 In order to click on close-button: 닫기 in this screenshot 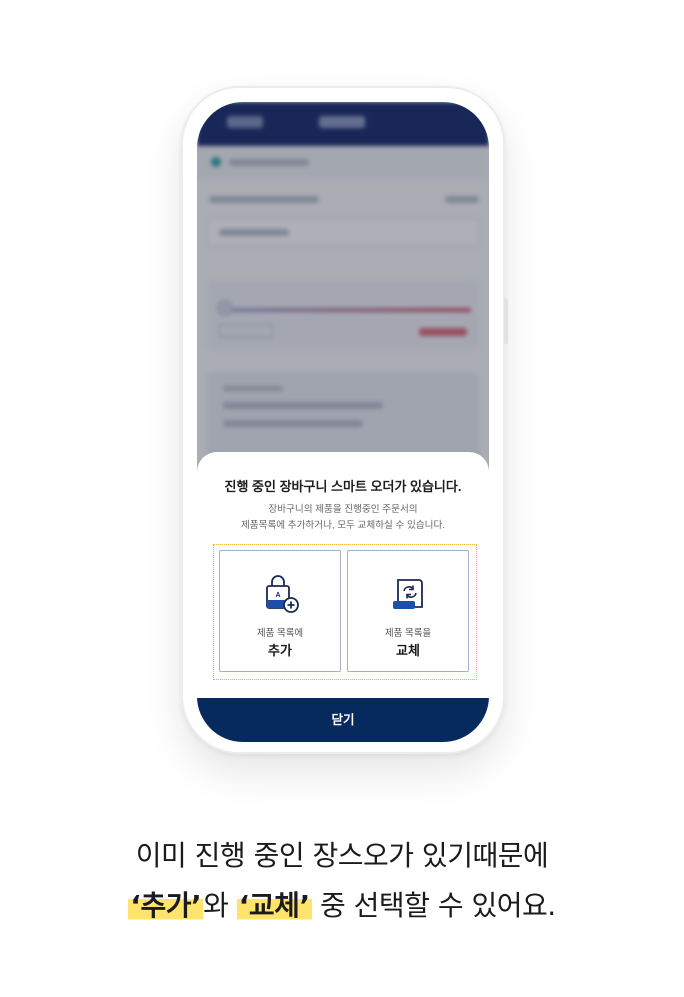, I will do `click(343, 720)`.